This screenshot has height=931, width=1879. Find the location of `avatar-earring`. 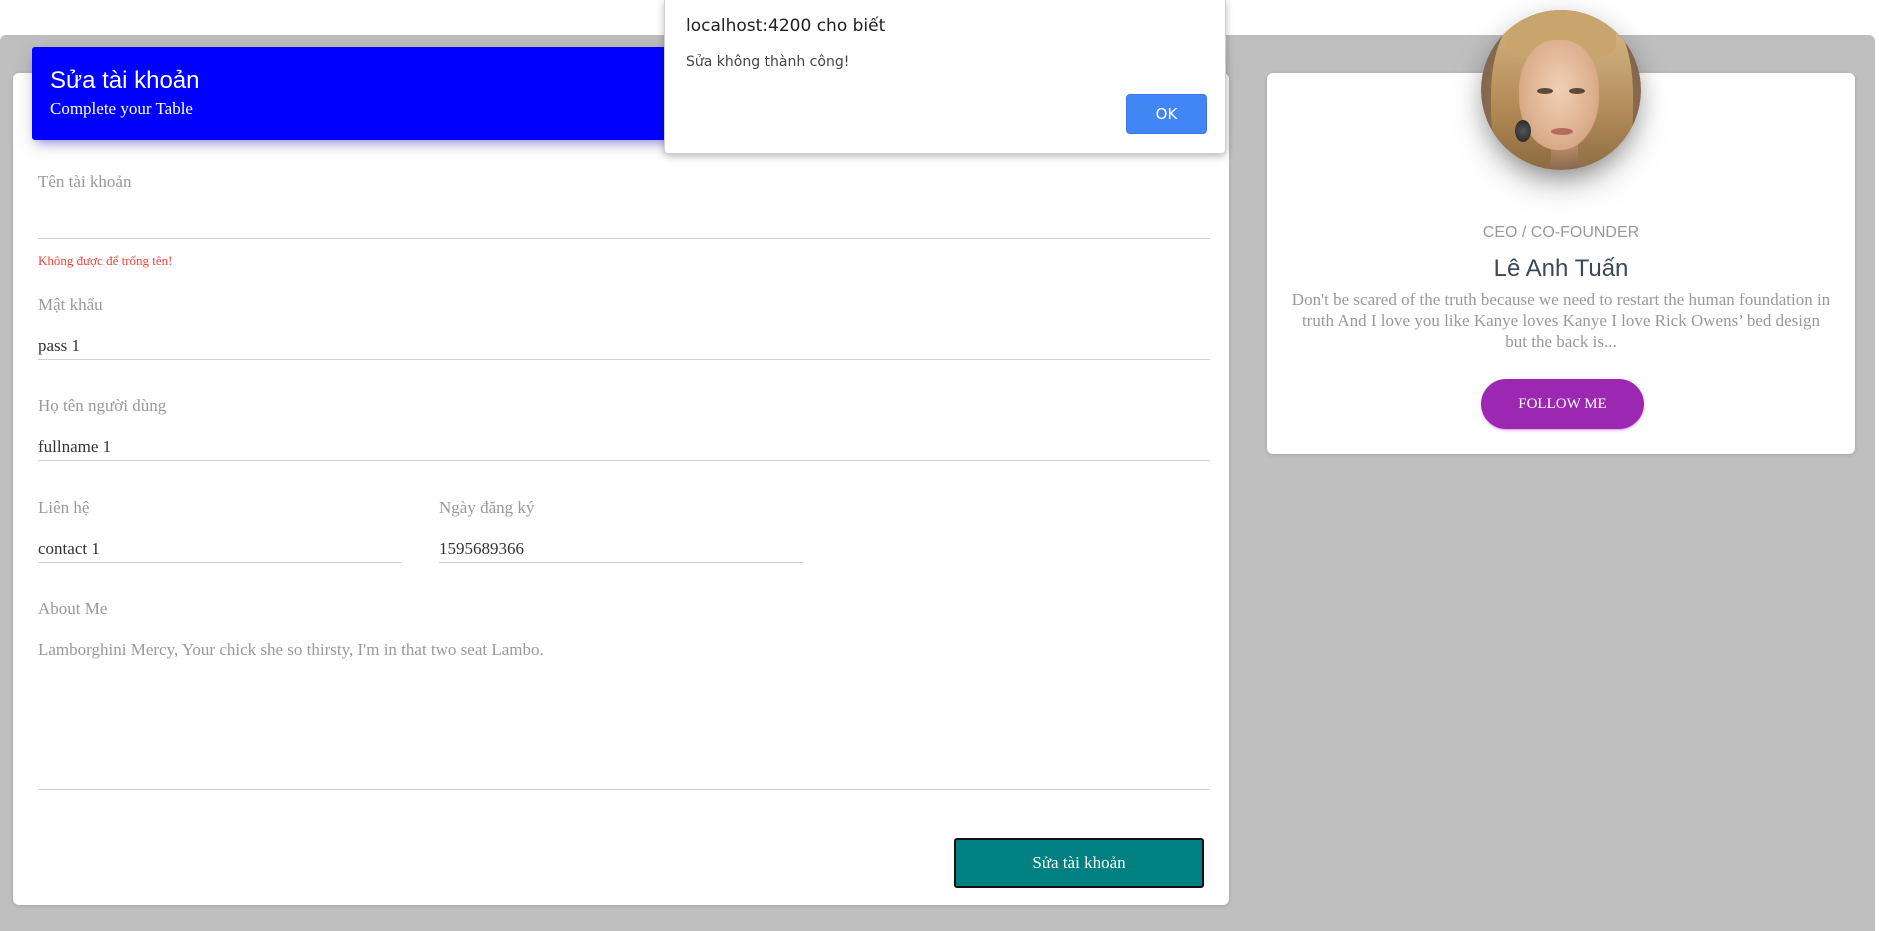

avatar-earring is located at coordinates (1523, 131).